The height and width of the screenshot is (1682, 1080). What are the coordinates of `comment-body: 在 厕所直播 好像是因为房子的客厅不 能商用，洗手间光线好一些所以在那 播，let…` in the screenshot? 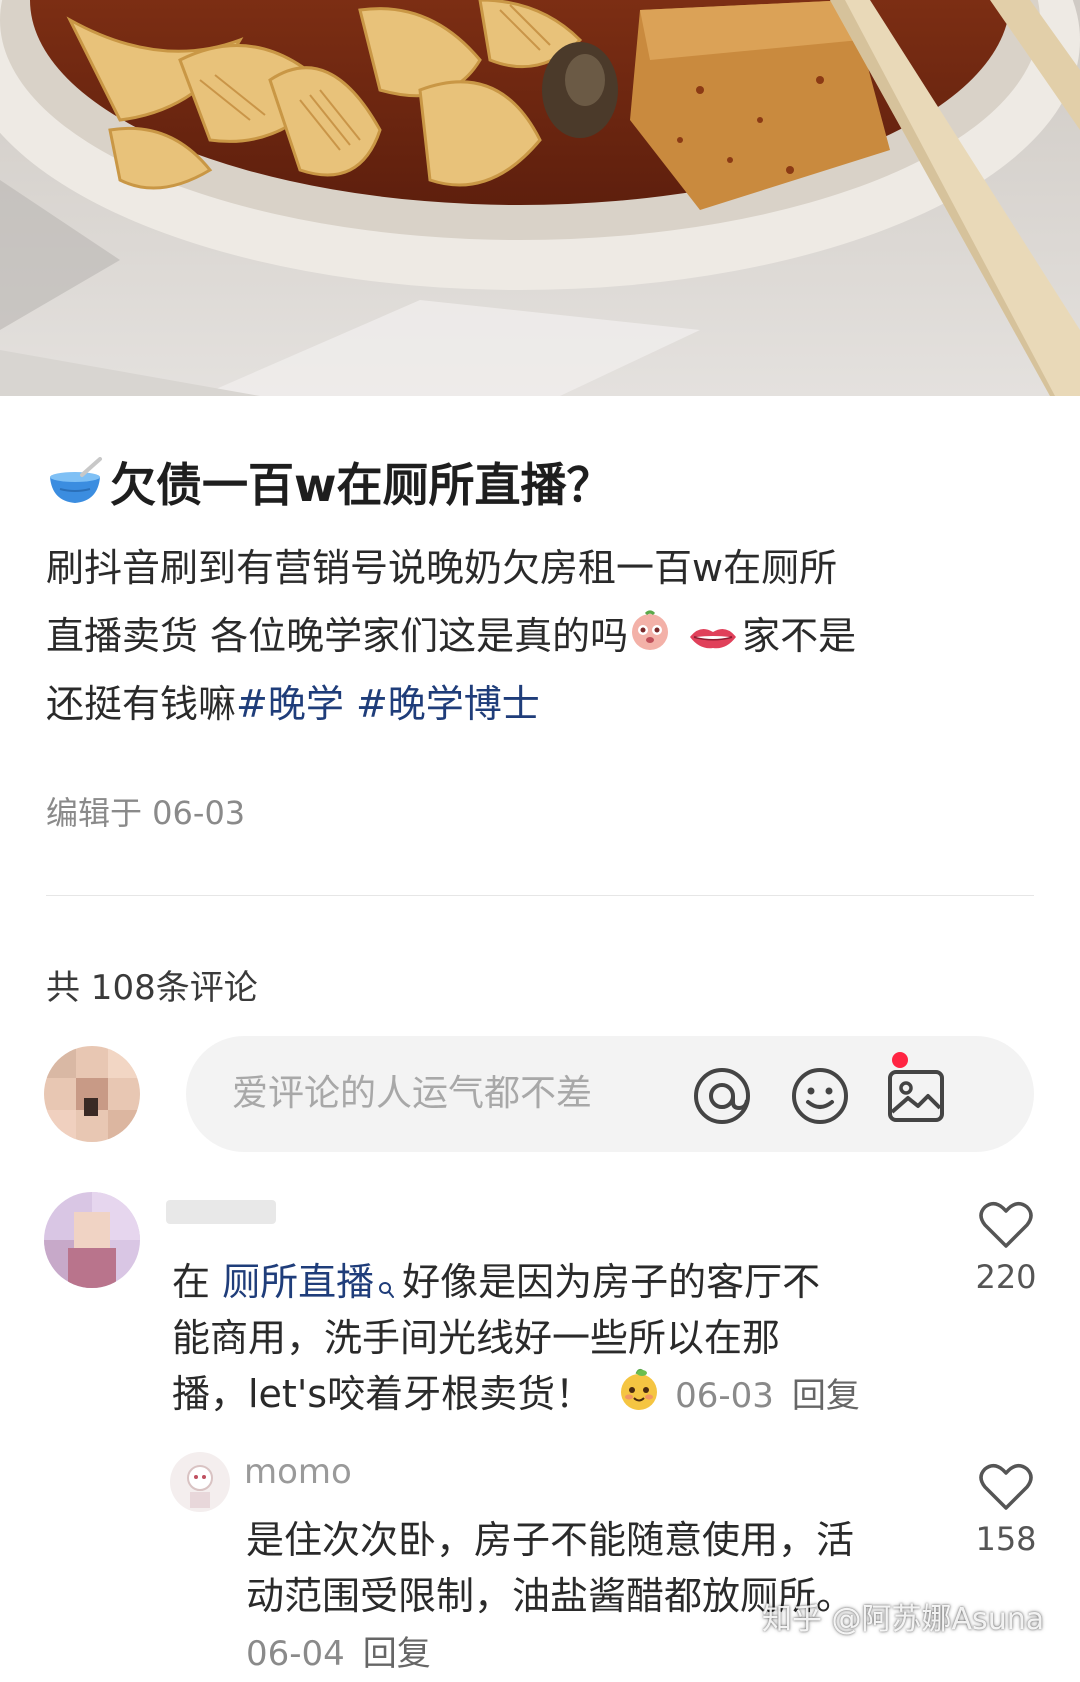 It's located at (542, 1338).